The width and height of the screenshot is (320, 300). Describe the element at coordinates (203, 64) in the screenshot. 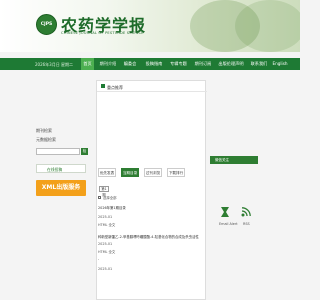

I see `nav-subscribe: 期刊订阅` at that location.